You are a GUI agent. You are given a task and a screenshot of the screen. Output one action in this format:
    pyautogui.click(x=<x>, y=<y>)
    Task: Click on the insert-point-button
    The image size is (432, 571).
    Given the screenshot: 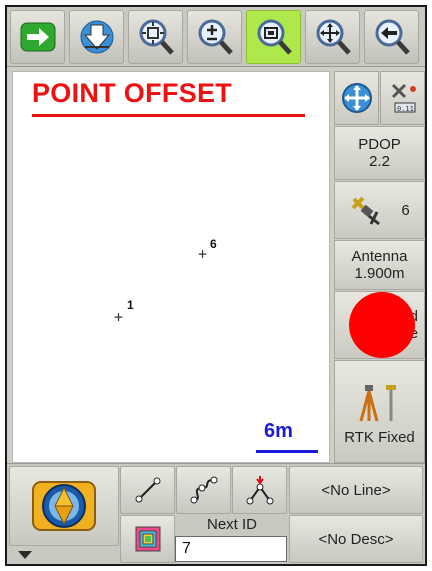 What is the action you would take?
    pyautogui.click(x=259, y=490)
    